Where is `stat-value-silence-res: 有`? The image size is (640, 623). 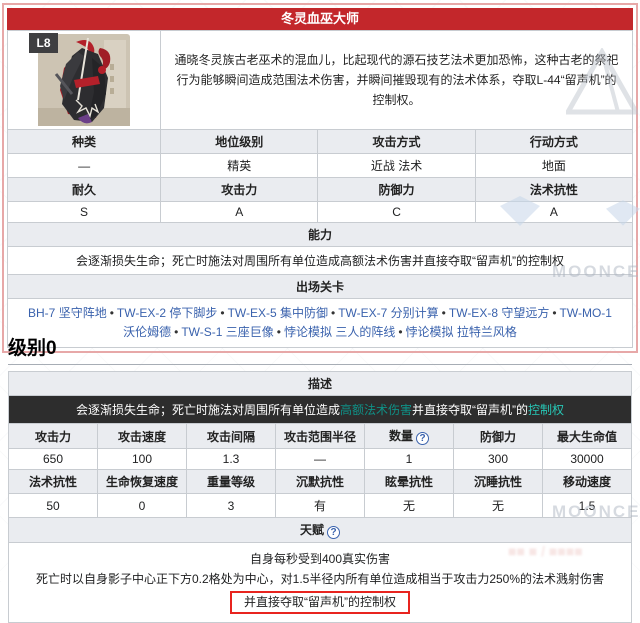 stat-value-silence-res: 有 is located at coordinates (320, 505).